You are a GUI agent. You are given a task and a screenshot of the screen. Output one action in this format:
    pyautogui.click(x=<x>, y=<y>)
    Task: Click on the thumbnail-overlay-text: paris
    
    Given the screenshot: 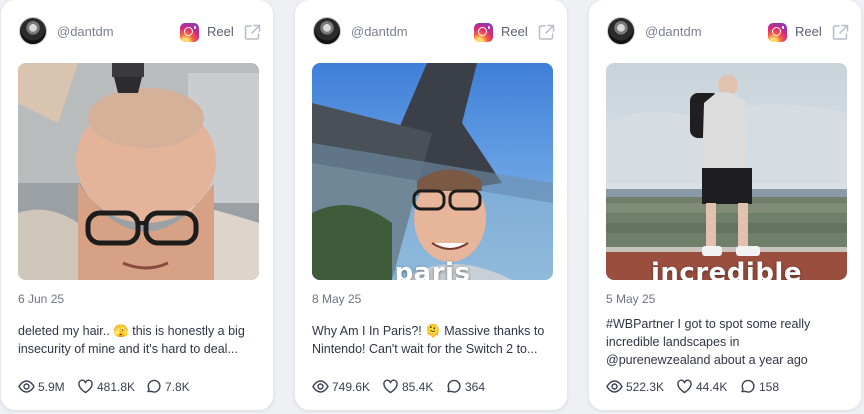 What is the action you would take?
    pyautogui.click(x=432, y=269)
    